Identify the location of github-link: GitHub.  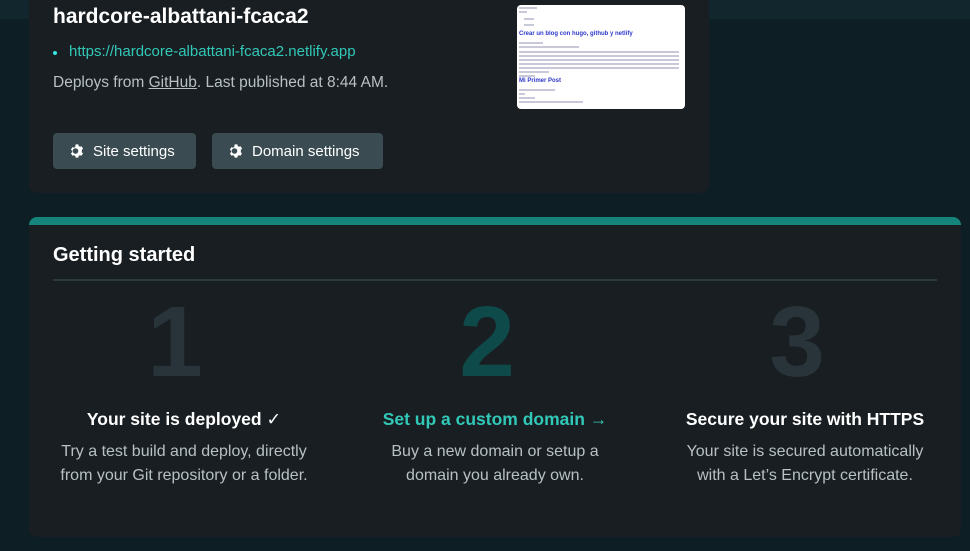
(173, 82).